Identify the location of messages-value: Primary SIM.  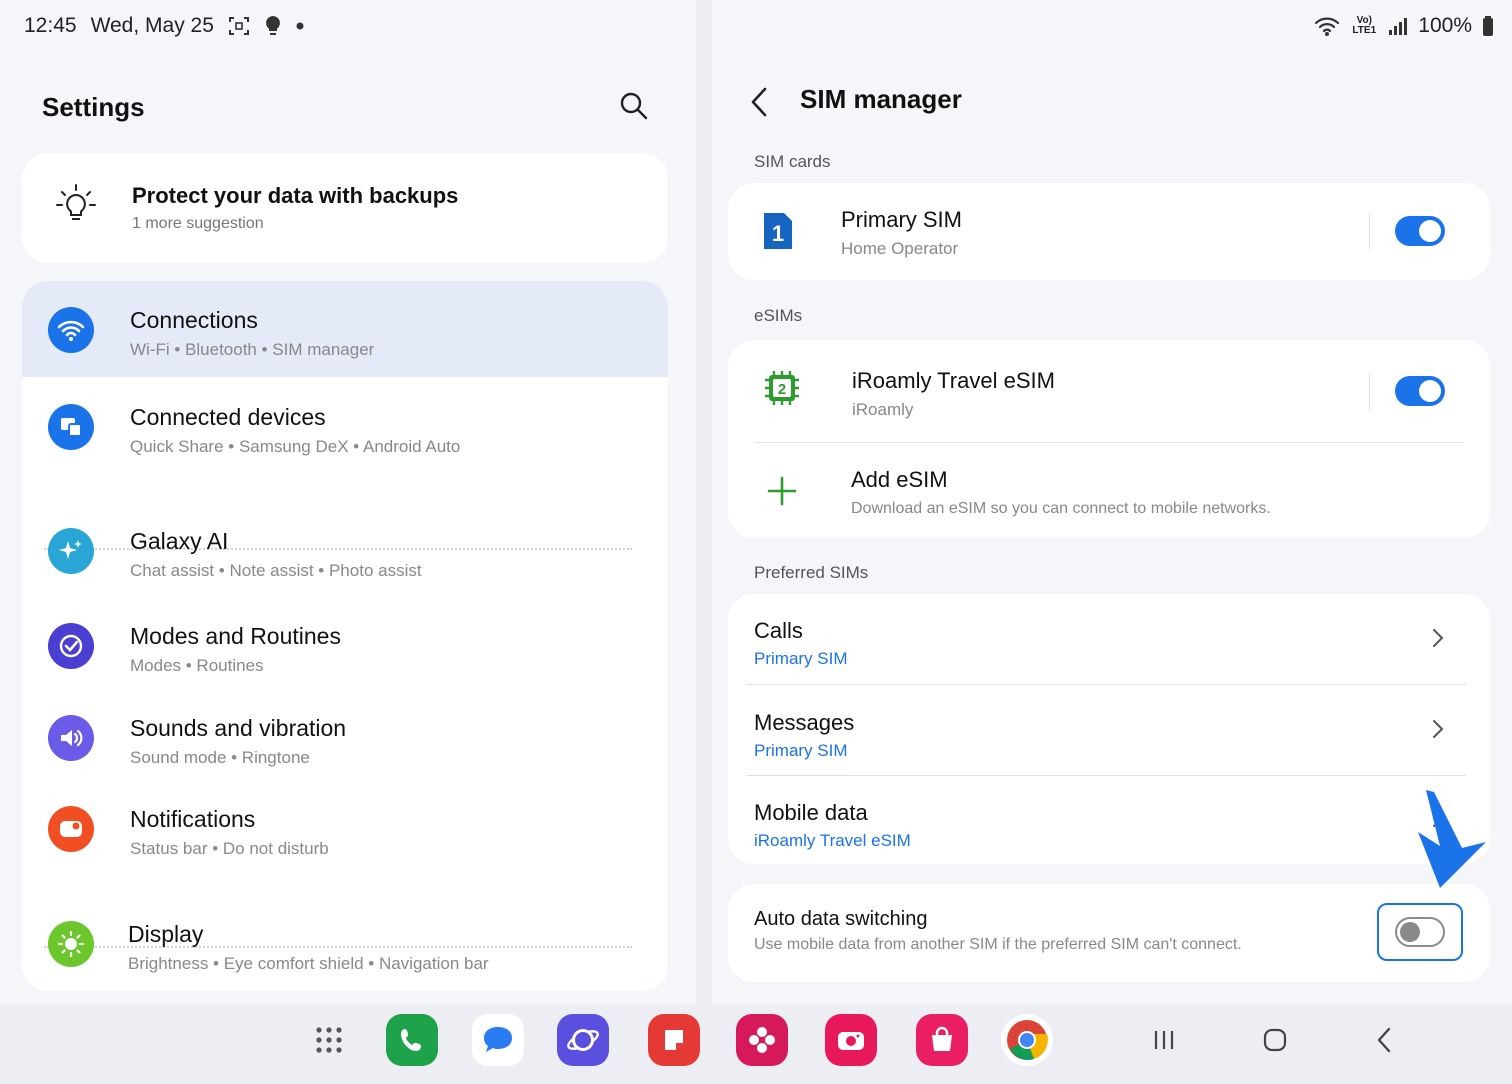
(801, 750).